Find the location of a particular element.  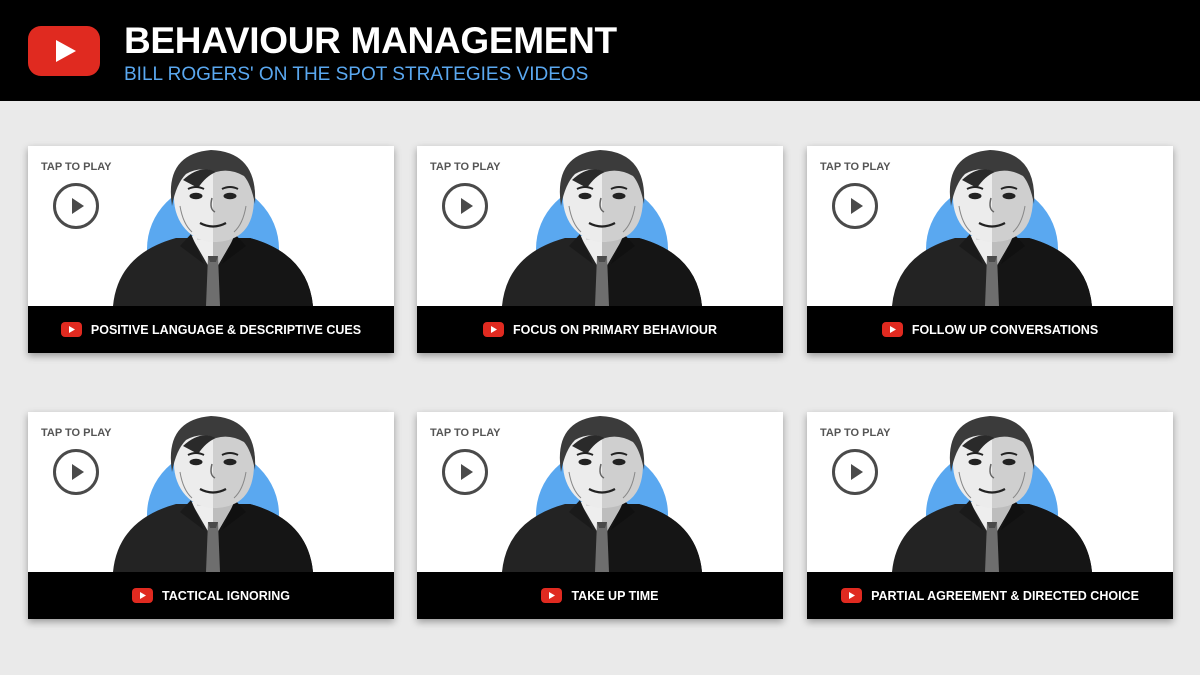

video-title: FOLLOW UP CONVERSATIONS is located at coordinates (1005, 329).